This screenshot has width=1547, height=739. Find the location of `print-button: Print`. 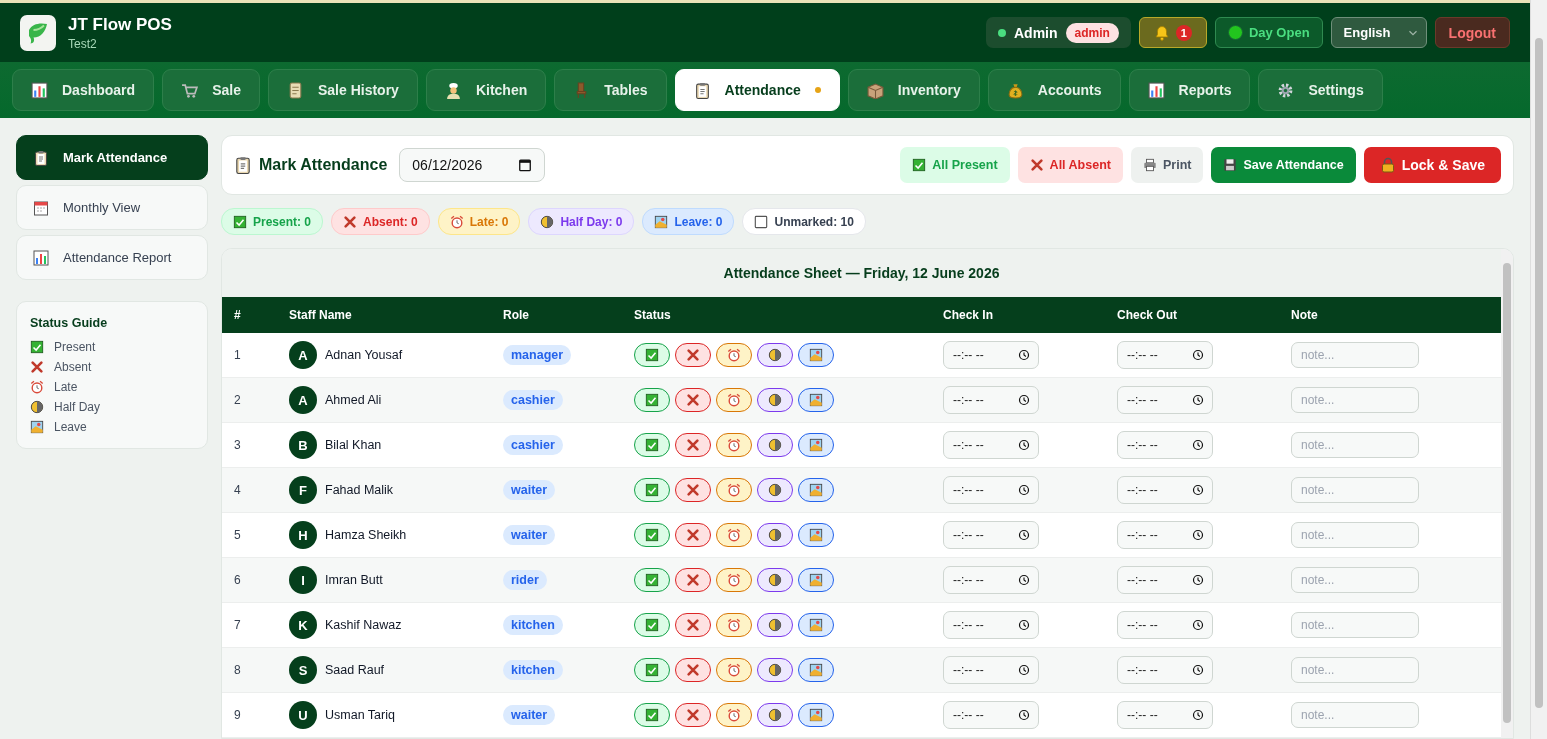

print-button: Print is located at coordinates (1167, 165).